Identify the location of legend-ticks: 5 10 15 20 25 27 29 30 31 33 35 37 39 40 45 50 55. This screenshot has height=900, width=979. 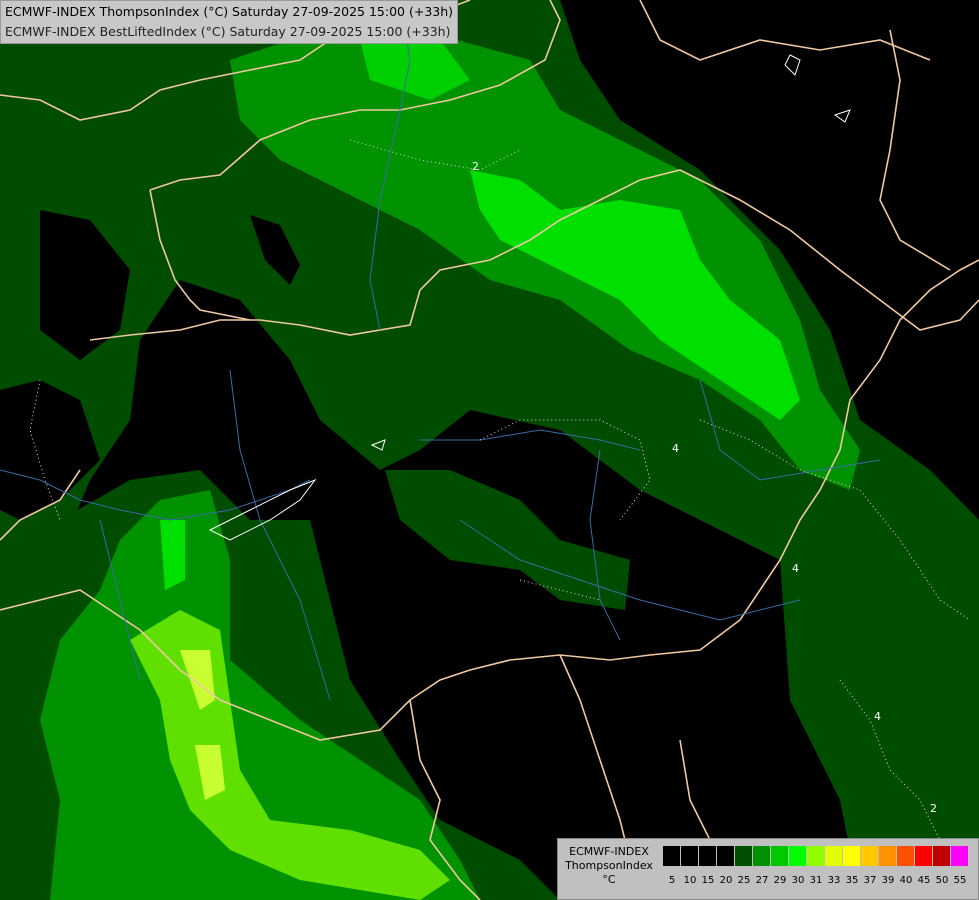
(816, 880).